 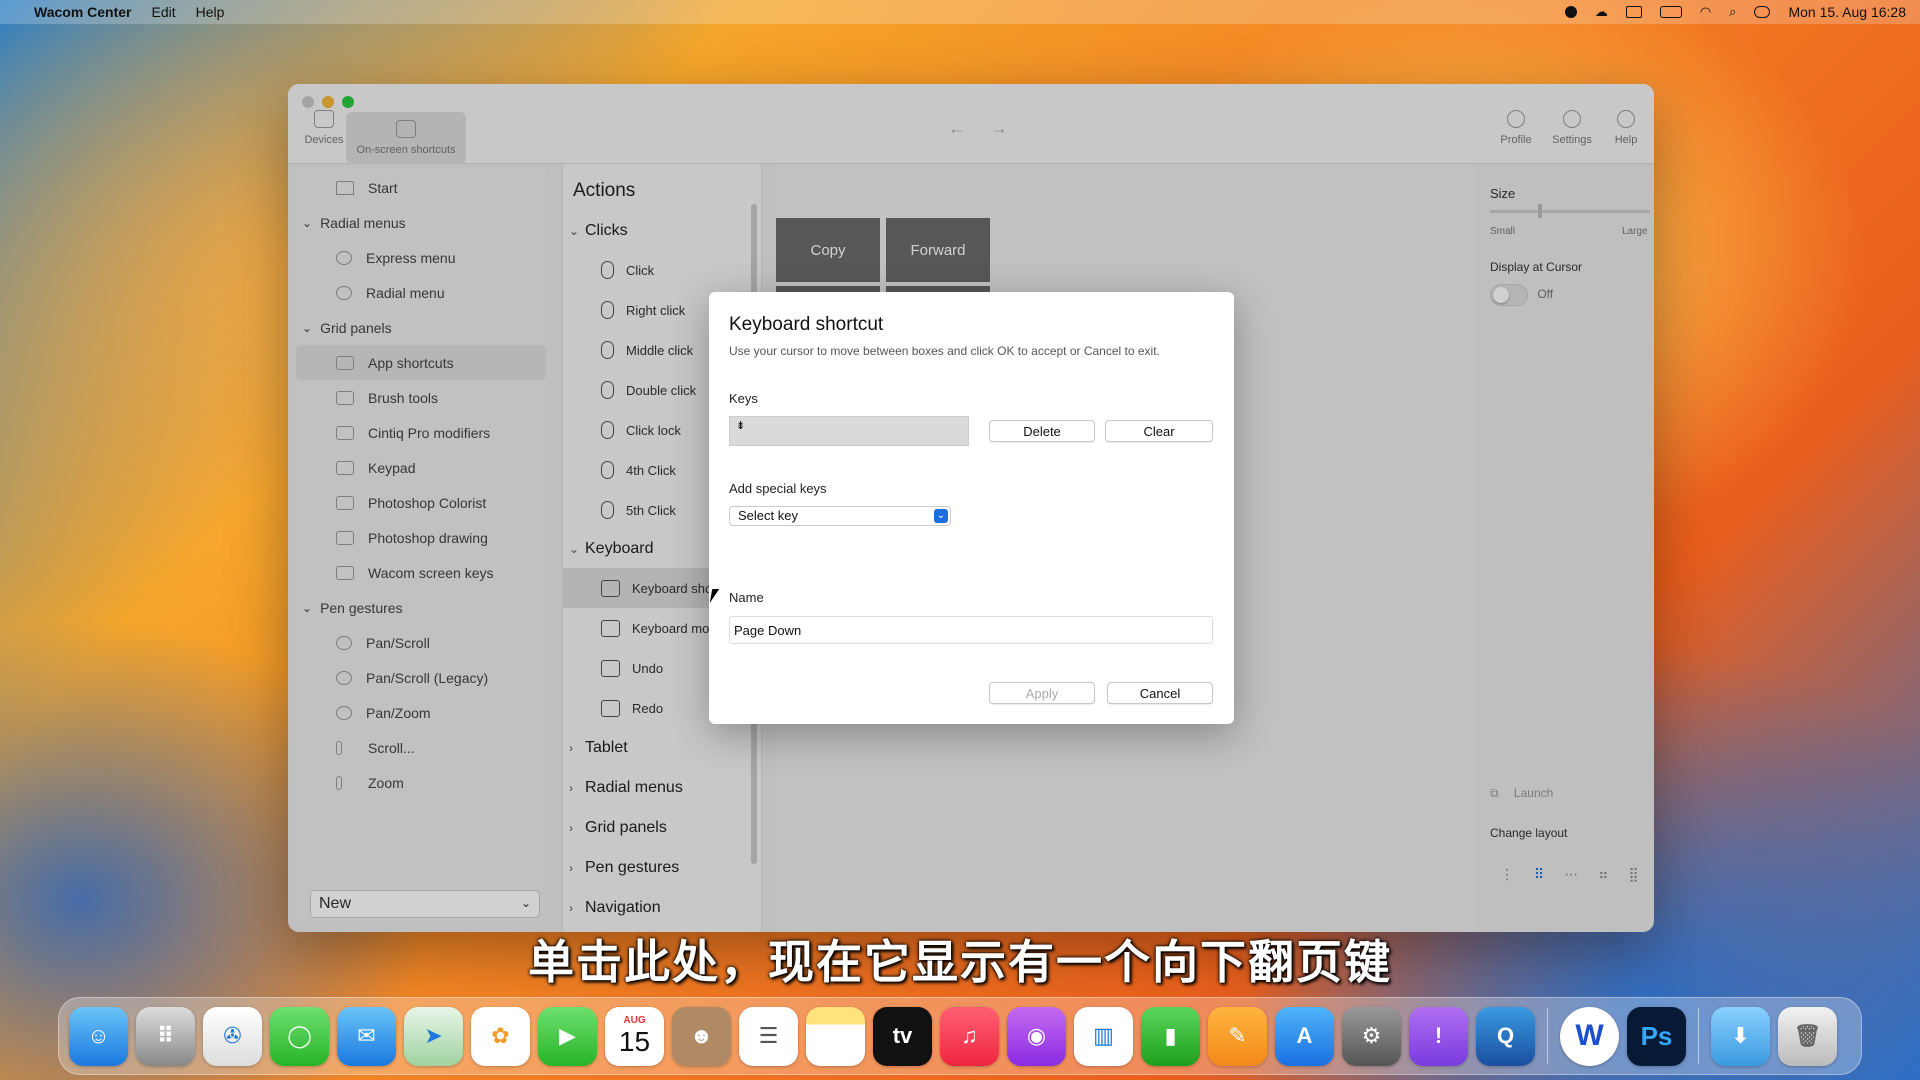 What do you see at coordinates (308, 102) in the screenshot?
I see `close-window-button` at bounding box center [308, 102].